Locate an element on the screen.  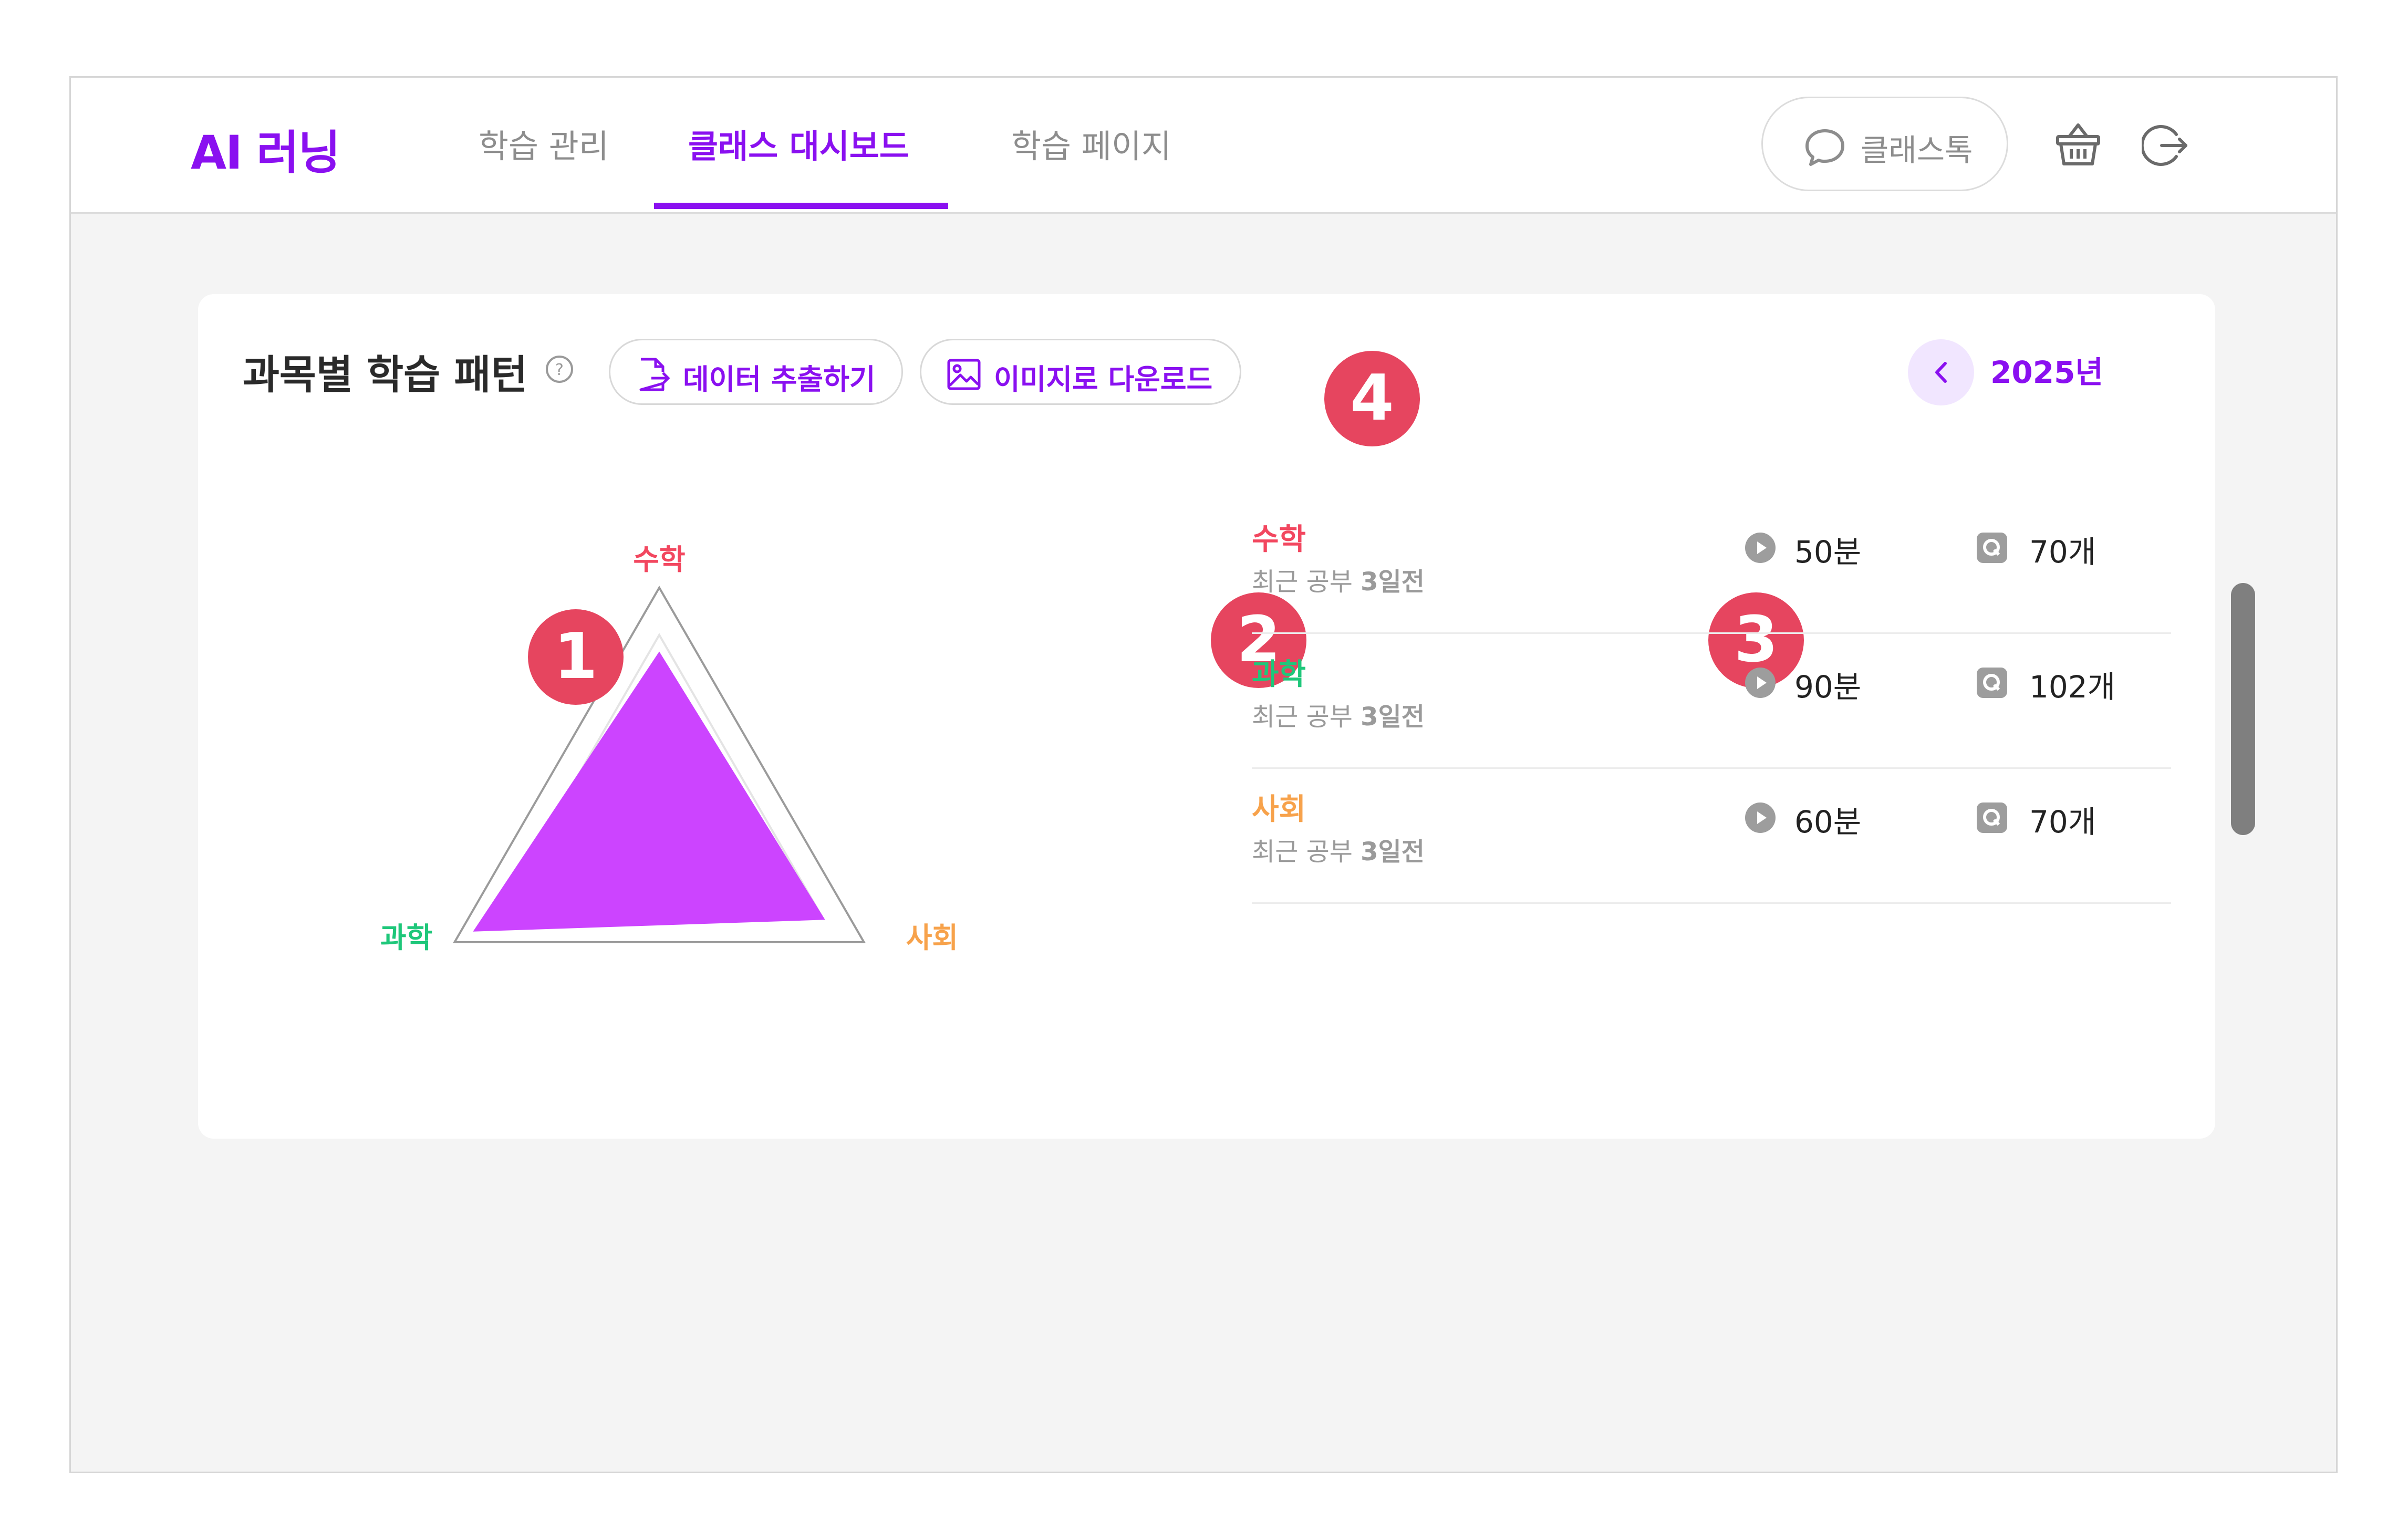
list-scrollbar-thumb is located at coordinates (2243, 709).